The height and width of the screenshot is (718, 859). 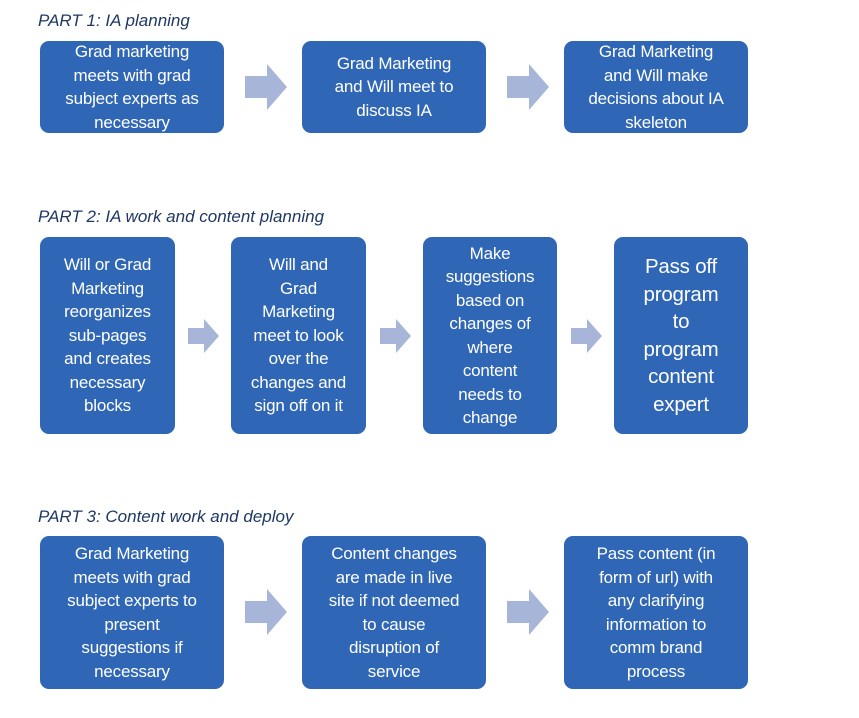 I want to click on part-3-title: PART 3: Content work and deploy, so click(x=166, y=516).